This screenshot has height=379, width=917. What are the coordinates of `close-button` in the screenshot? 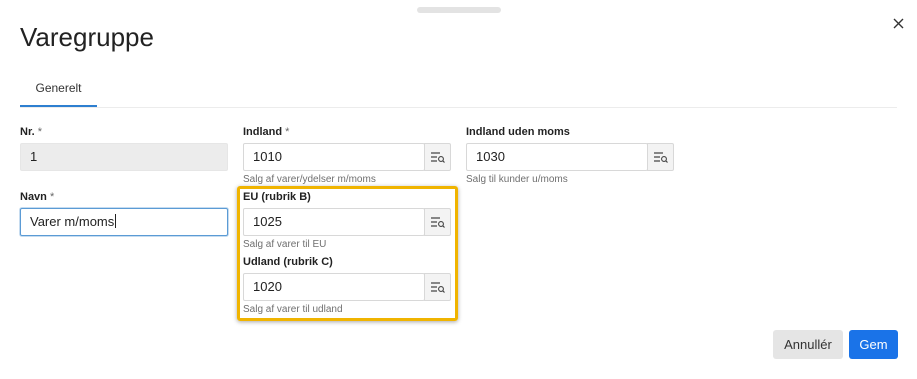 It's located at (898, 23).